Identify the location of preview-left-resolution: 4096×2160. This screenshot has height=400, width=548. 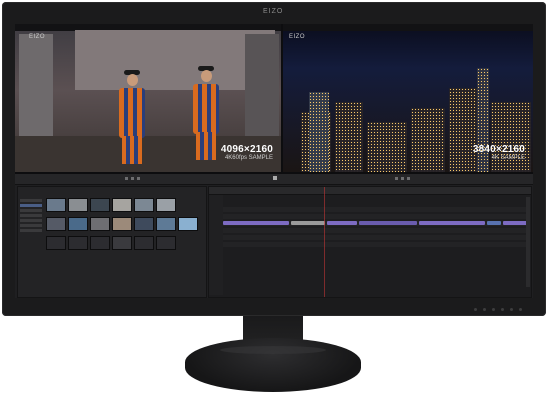
(246, 149).